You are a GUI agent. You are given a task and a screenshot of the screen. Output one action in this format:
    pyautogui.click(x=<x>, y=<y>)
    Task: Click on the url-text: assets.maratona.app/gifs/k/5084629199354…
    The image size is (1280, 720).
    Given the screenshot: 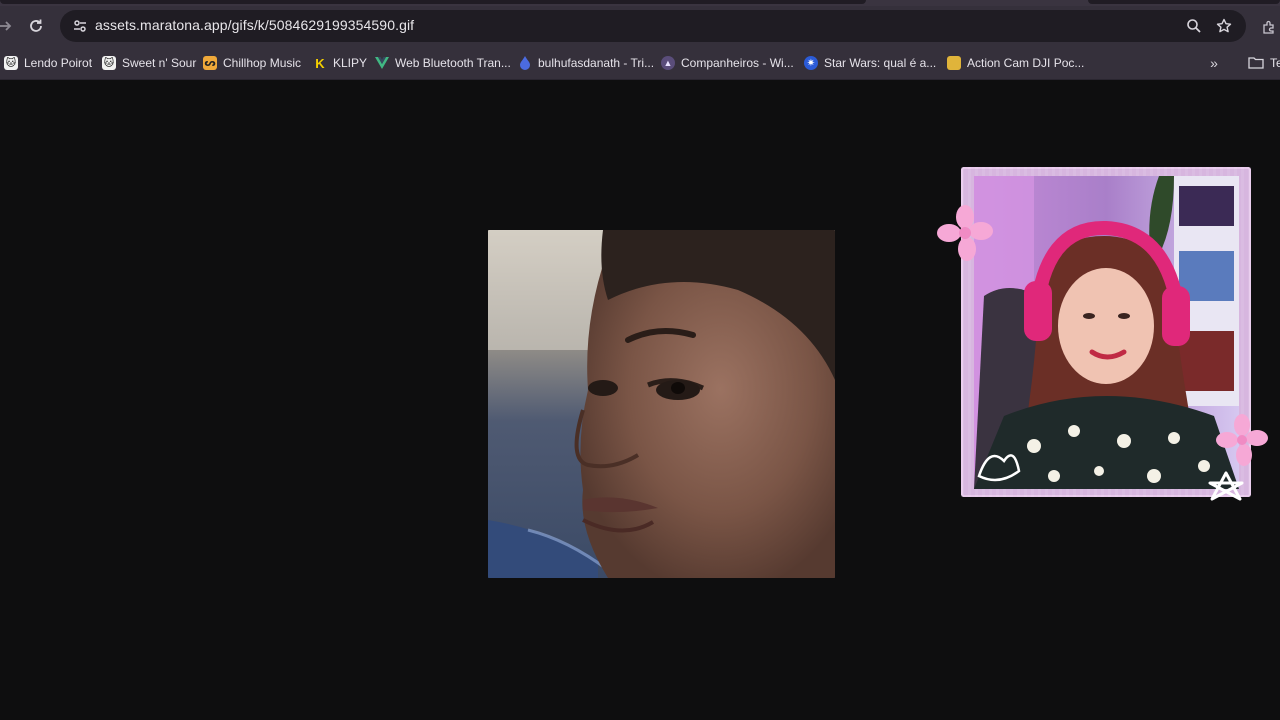 What is the action you would take?
    pyautogui.click(x=254, y=25)
    